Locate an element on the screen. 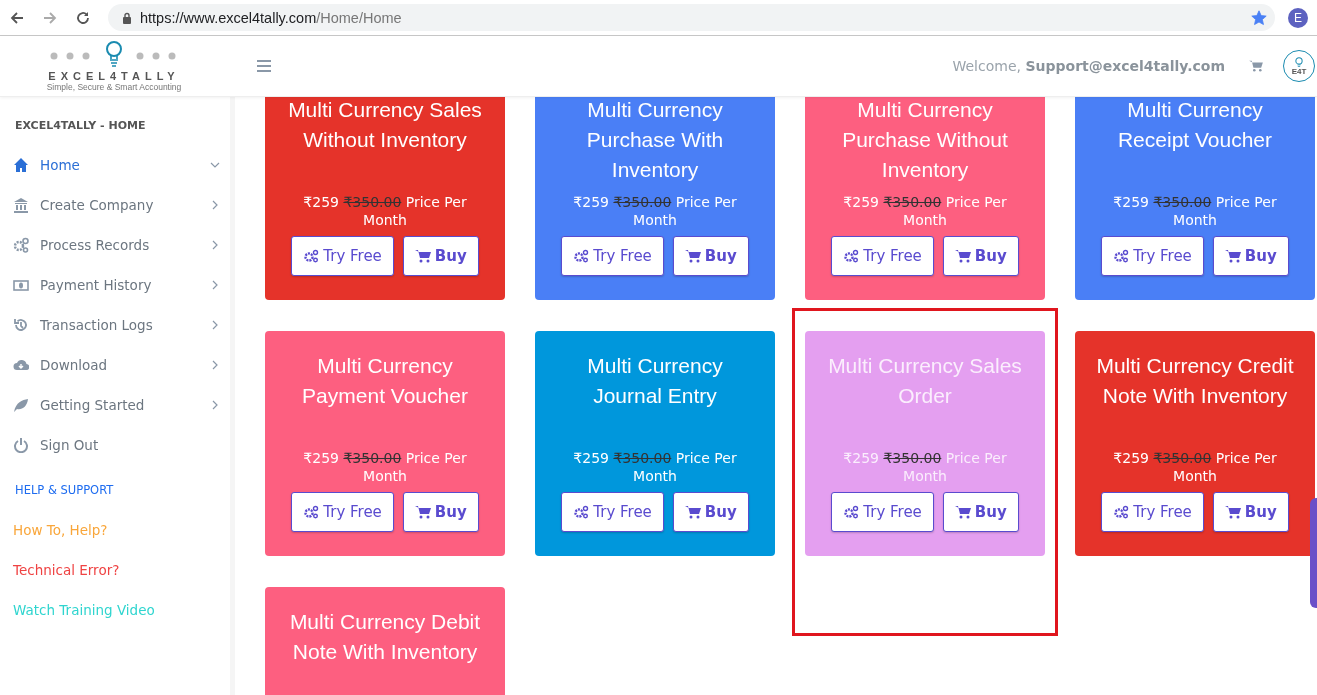 This screenshot has height=695, width=1317. tagline: Simple, Secure & Smart Accounting is located at coordinates (114, 87).